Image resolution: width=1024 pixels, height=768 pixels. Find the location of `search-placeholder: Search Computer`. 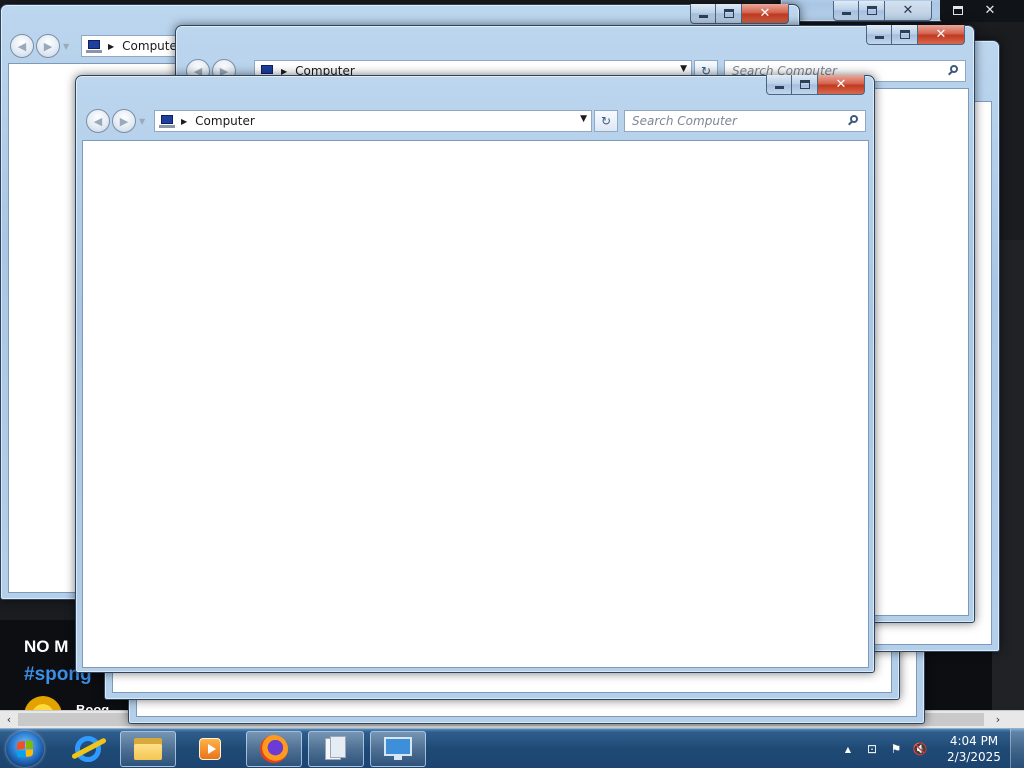

search-placeholder: Search Computer is located at coordinates (684, 121).